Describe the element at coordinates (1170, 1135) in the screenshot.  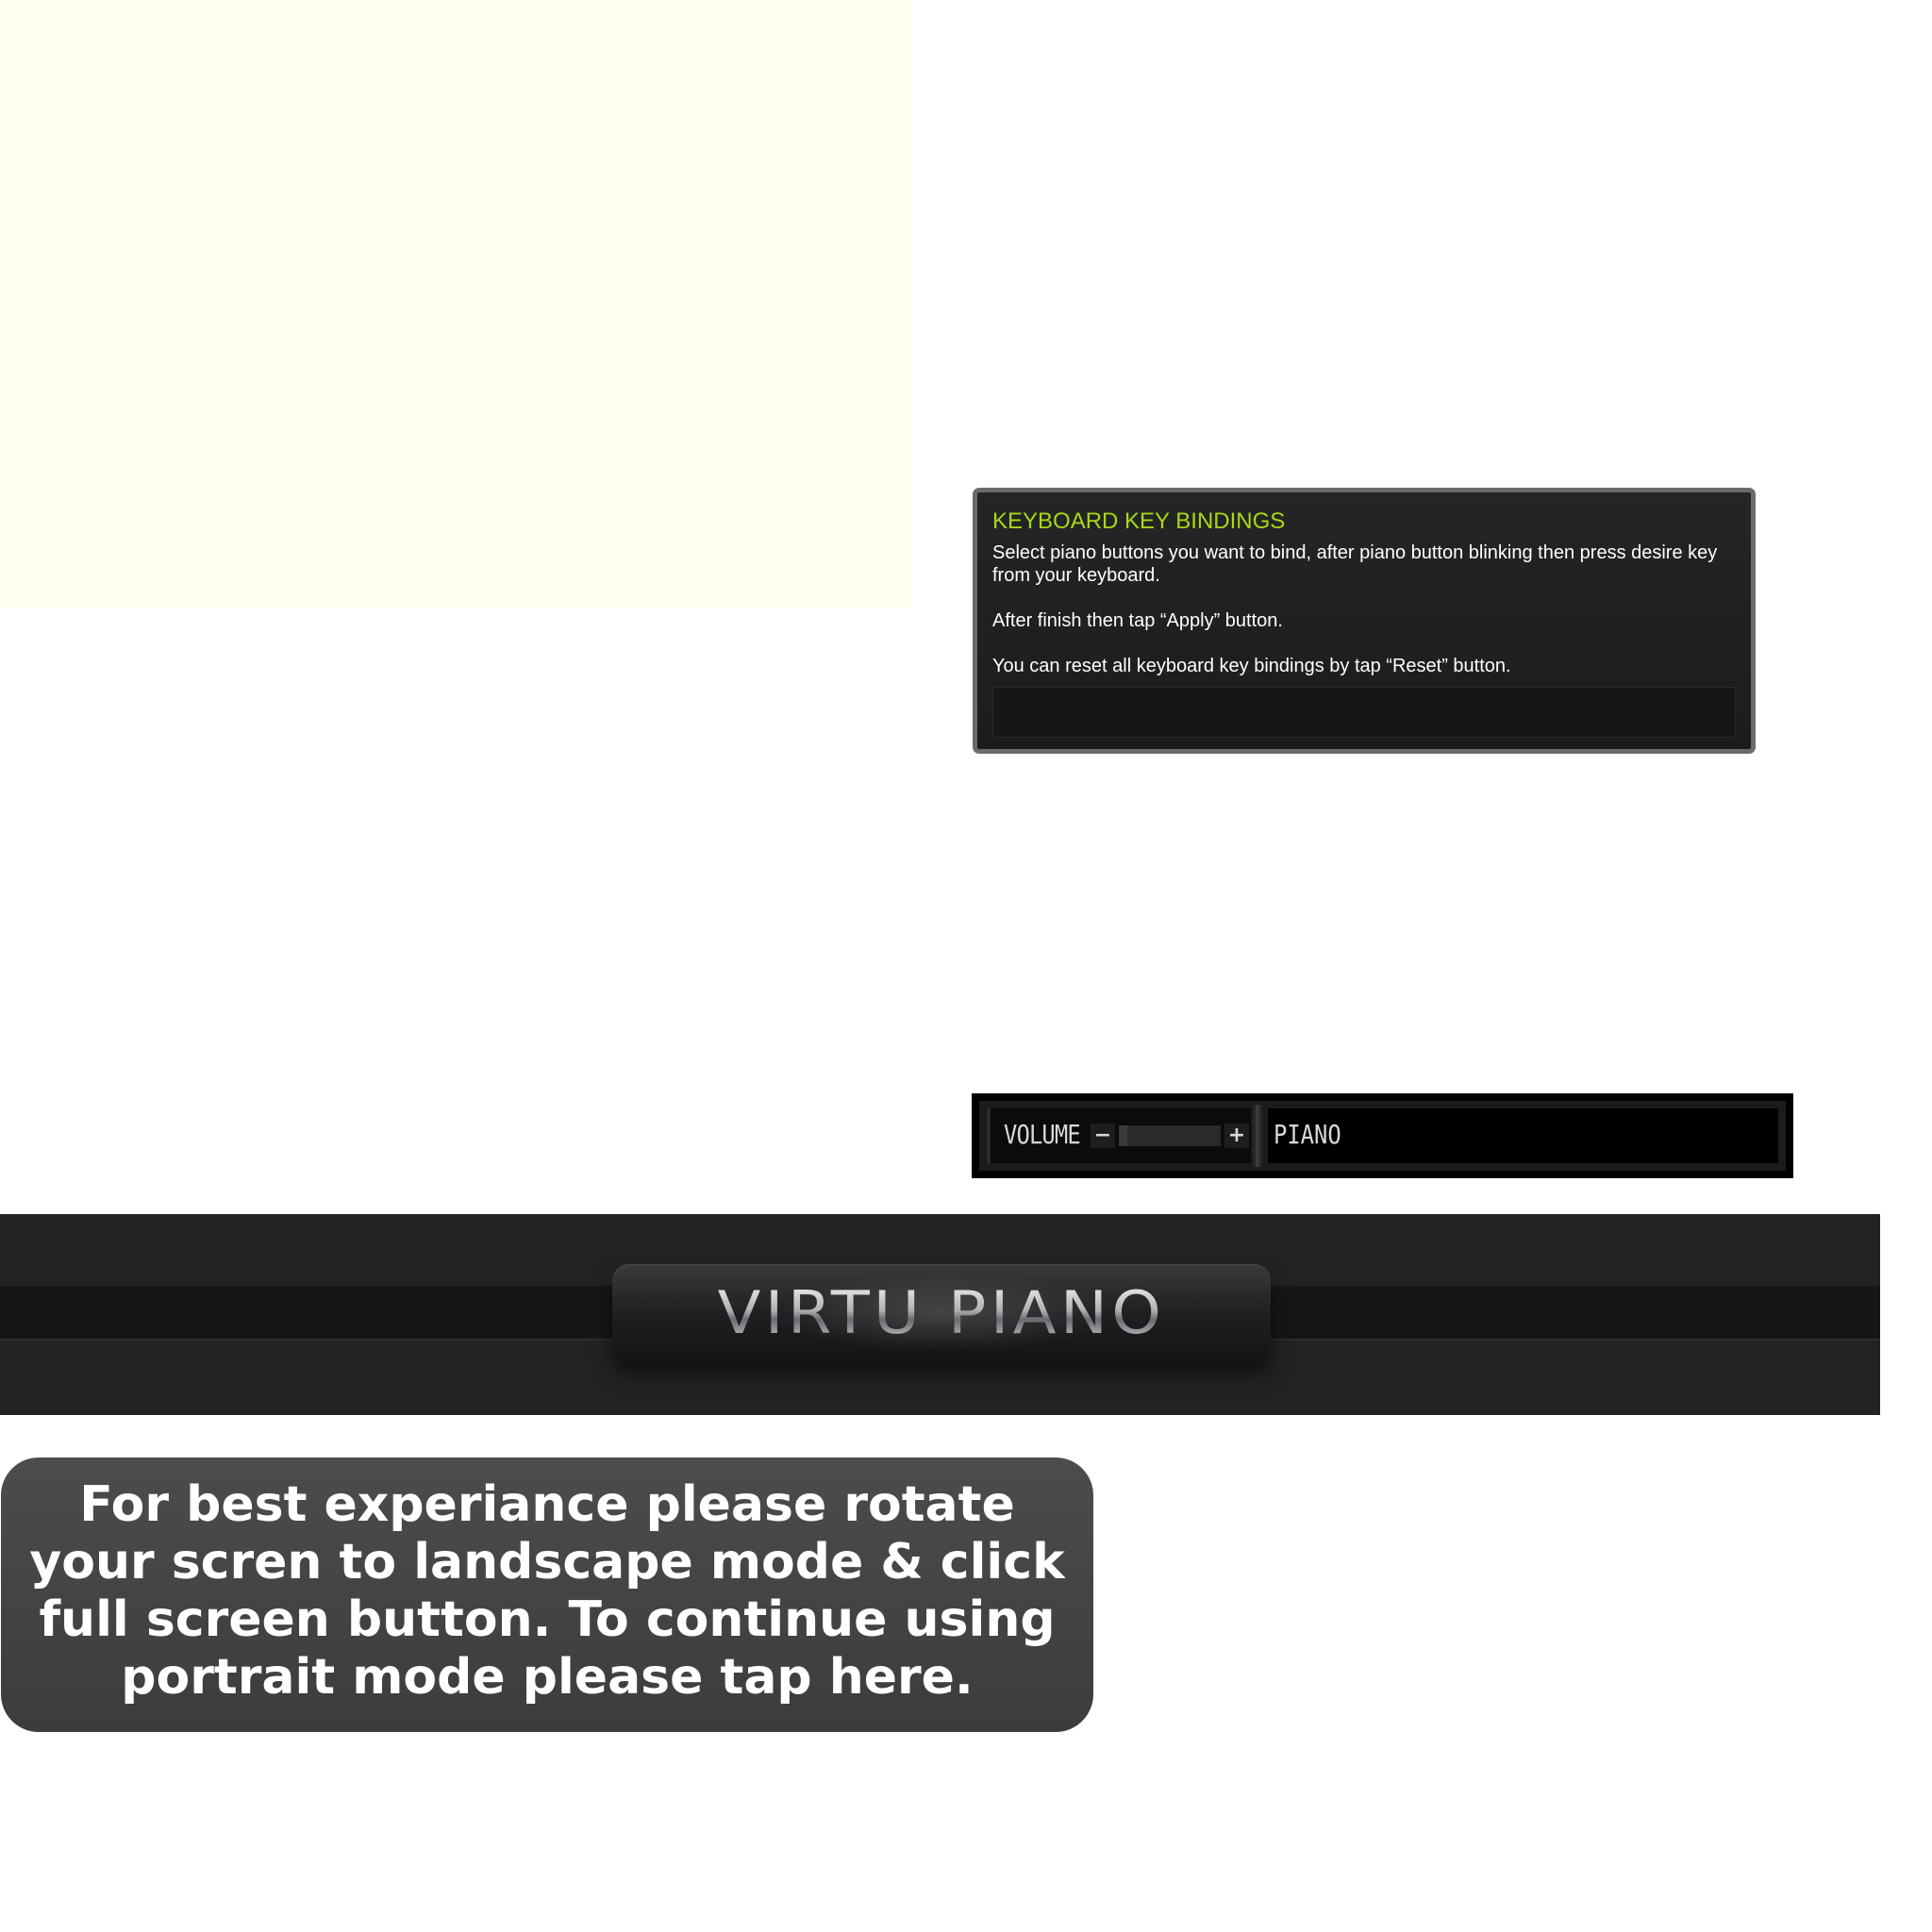
I see `volume-slider` at that location.